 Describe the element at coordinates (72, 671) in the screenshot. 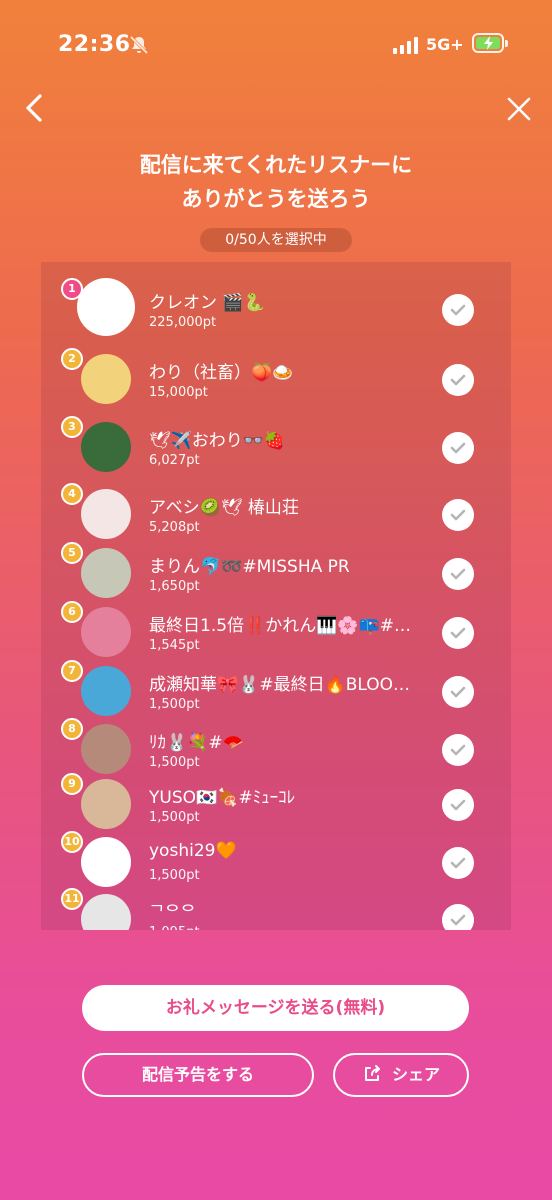

I see `rank-badge: 7` at that location.